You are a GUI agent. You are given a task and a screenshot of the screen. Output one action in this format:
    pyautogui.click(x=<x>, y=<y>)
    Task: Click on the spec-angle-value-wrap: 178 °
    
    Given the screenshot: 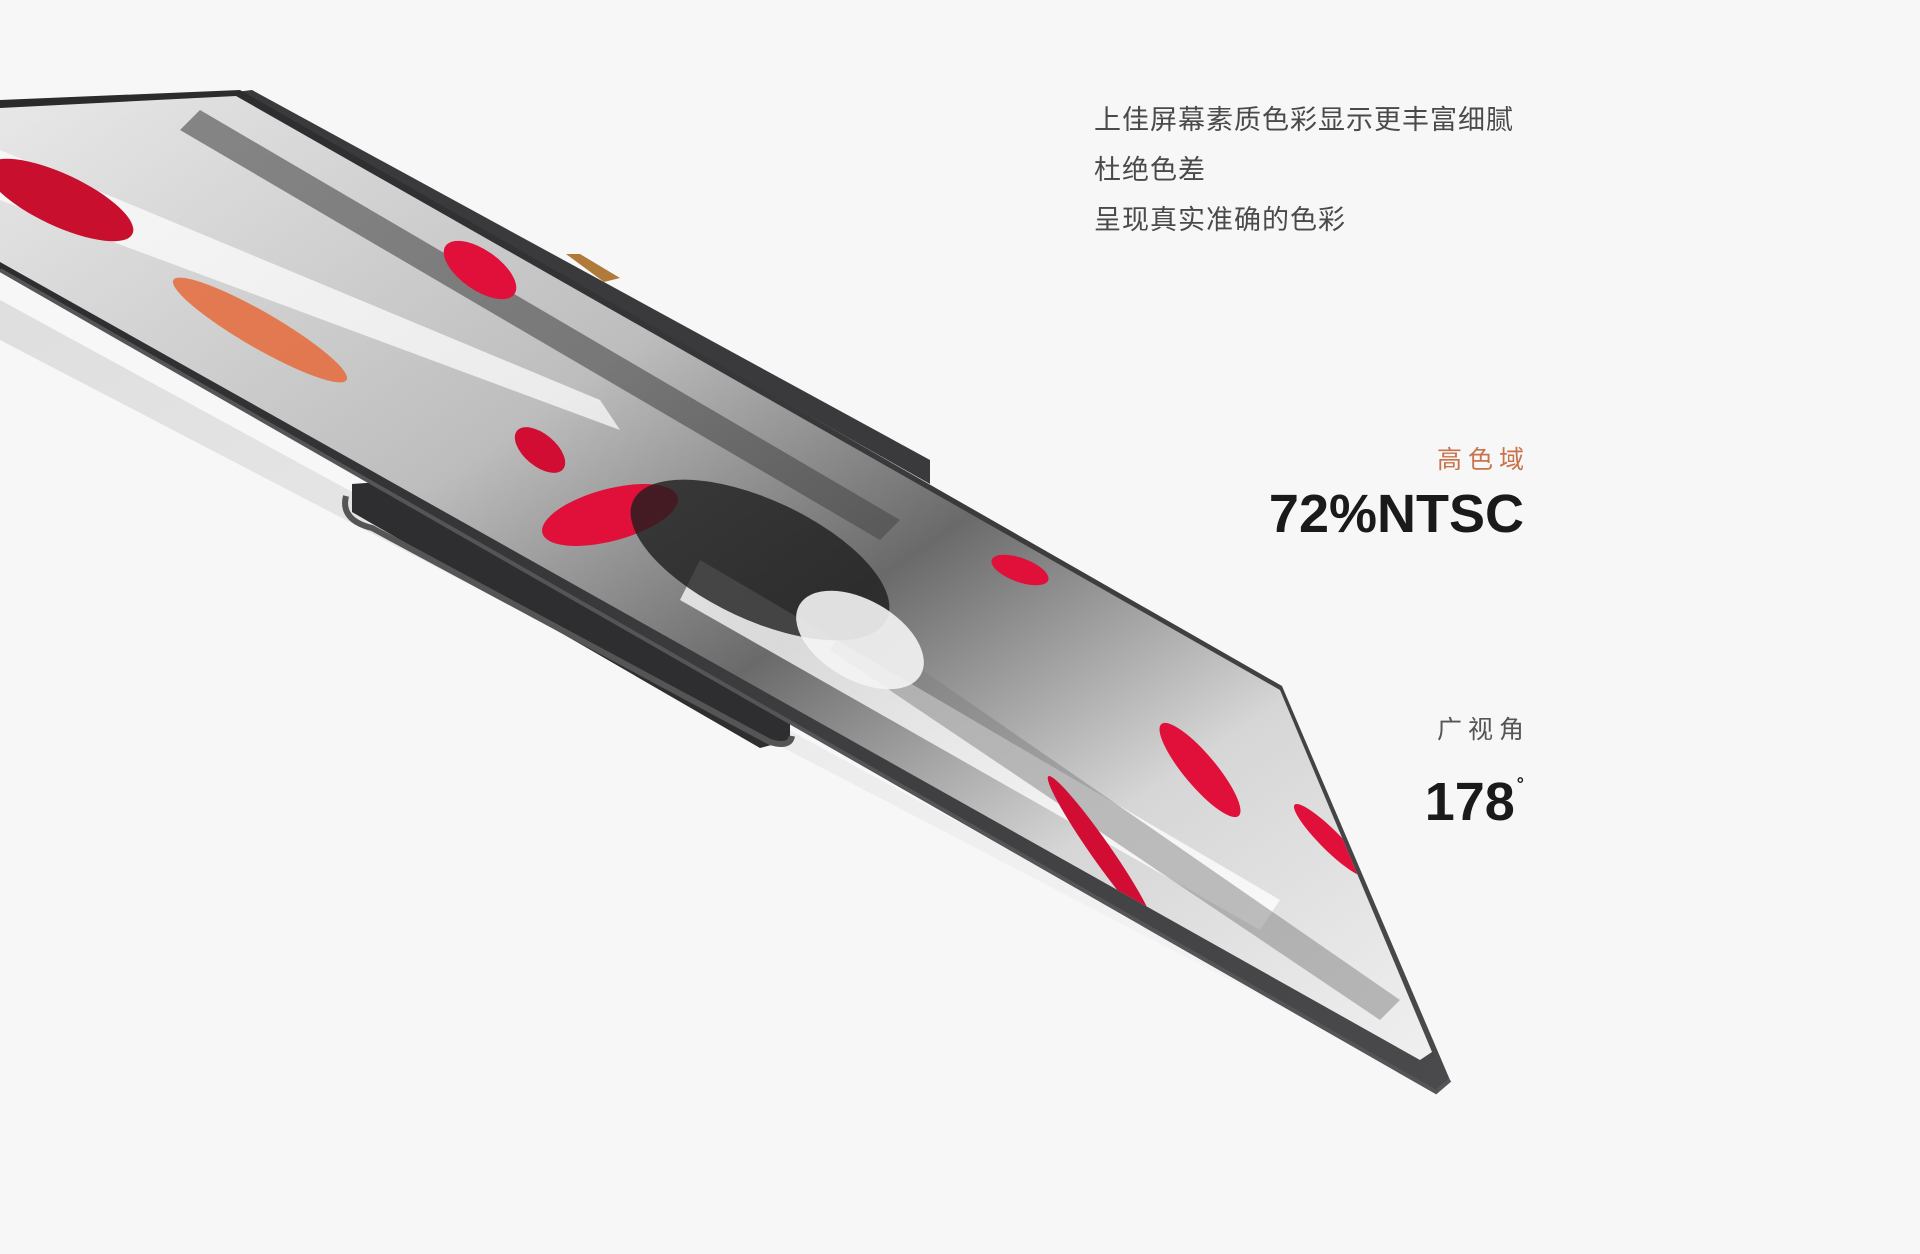 What is the action you would take?
    pyautogui.click(x=1474, y=793)
    